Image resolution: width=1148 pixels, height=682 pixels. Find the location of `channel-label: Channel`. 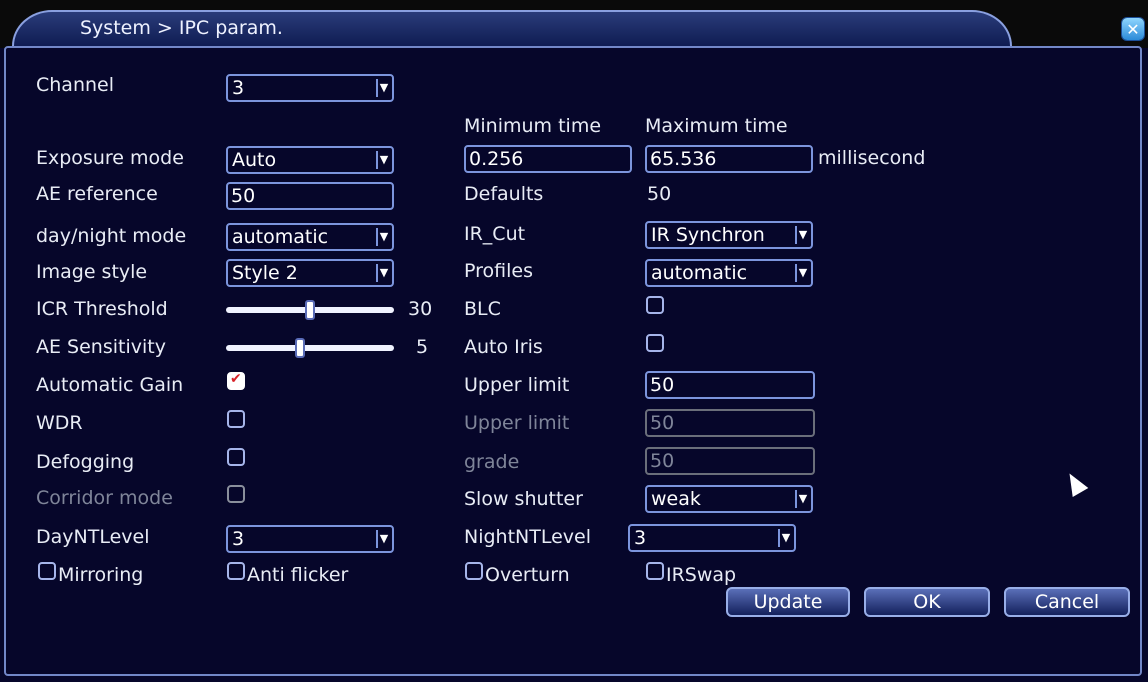

channel-label: Channel is located at coordinates (75, 85).